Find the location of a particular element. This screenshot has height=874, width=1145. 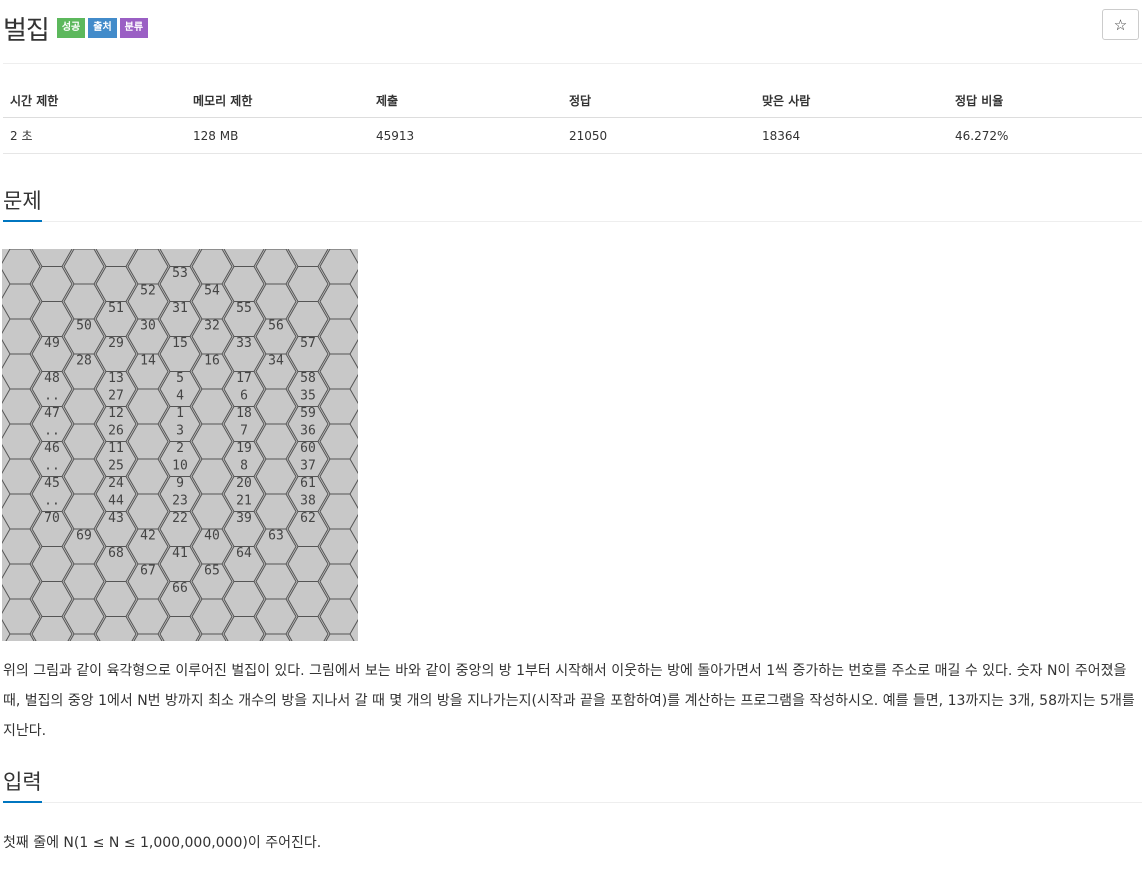

room-number-label: 56 is located at coordinates (276, 326).